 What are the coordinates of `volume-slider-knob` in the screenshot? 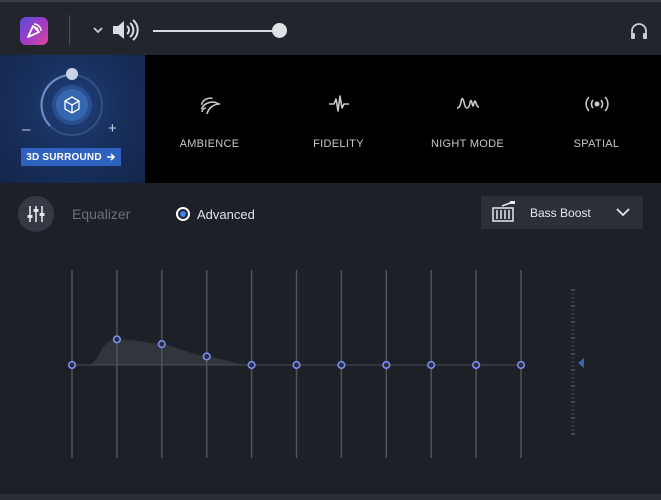 It's located at (279, 30).